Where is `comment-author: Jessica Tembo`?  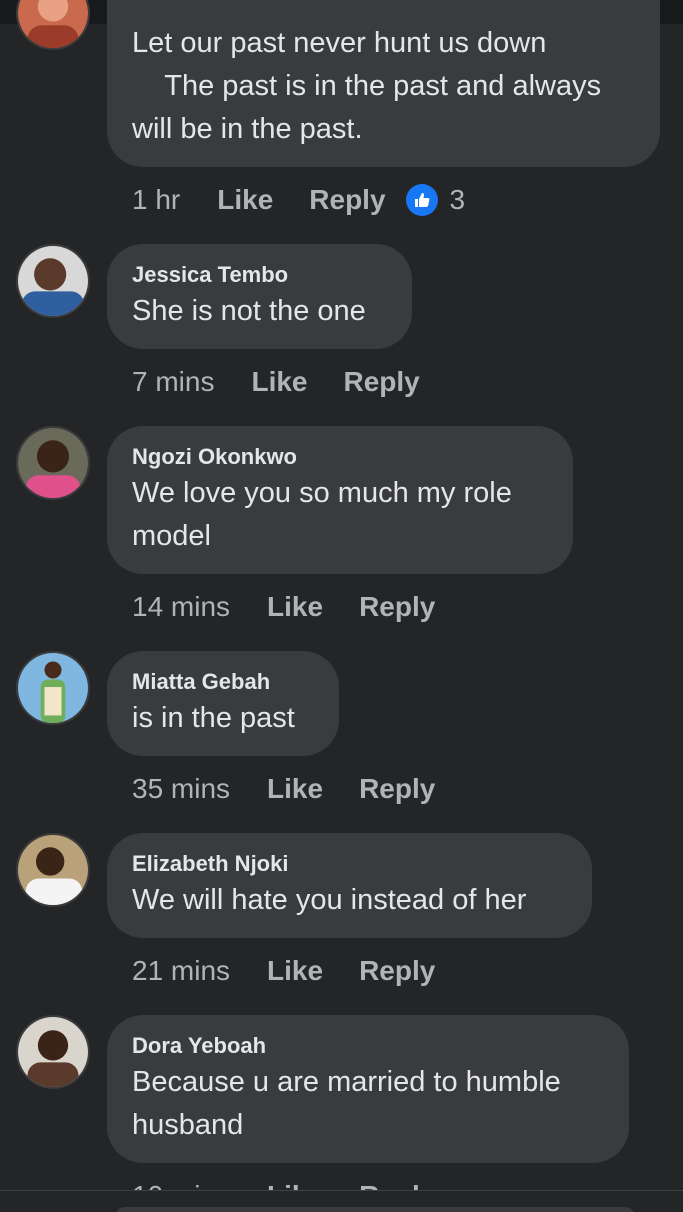
comment-author: Jessica Tembo is located at coordinates (259, 275).